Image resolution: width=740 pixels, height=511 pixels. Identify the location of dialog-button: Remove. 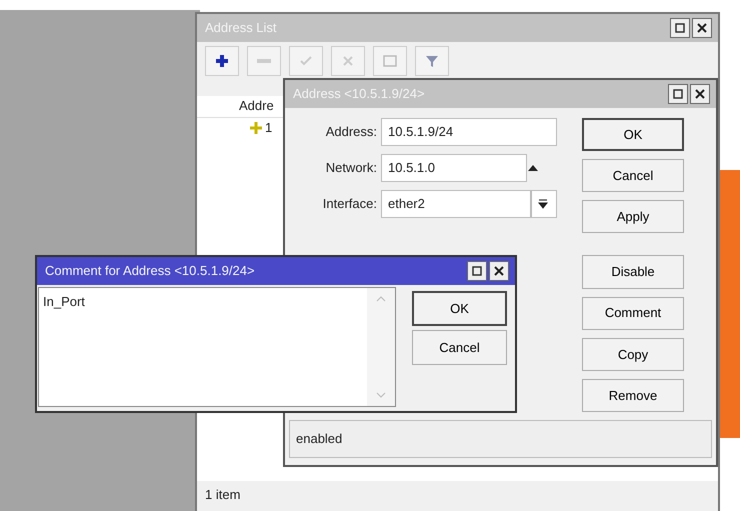
(633, 395).